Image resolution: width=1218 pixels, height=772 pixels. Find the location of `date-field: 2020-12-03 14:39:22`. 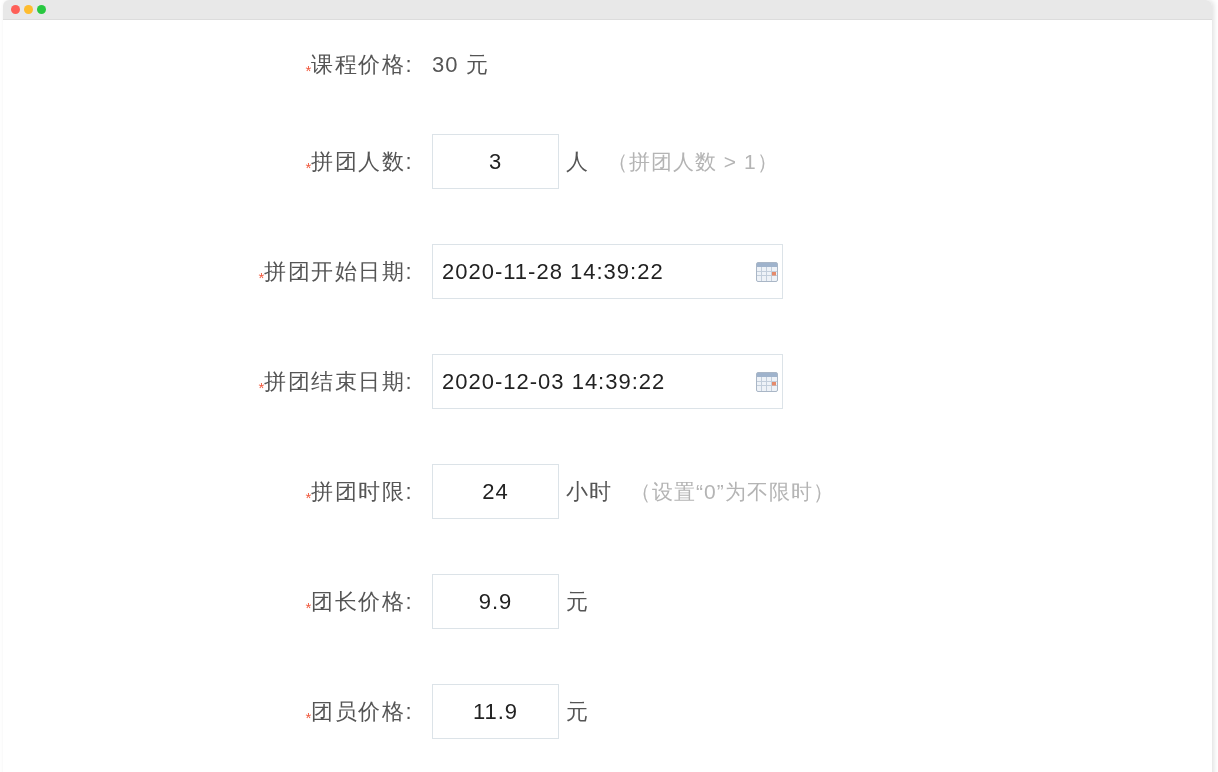

date-field: 2020-12-03 14:39:22 is located at coordinates (607, 381).